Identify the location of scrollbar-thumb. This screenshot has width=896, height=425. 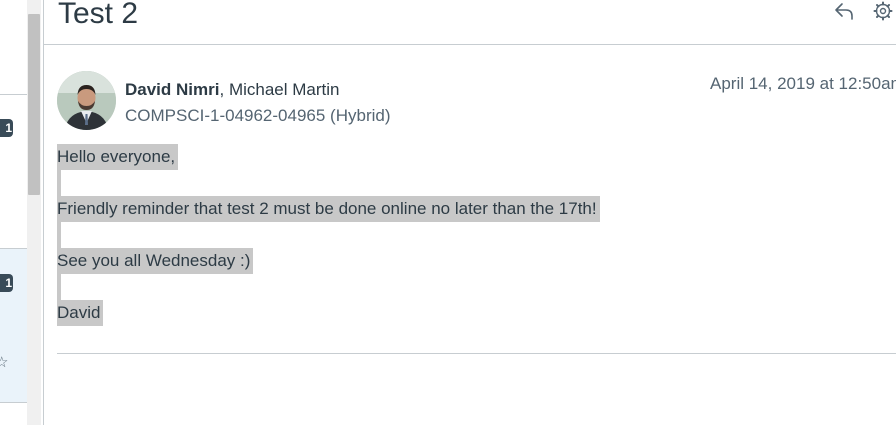
(34, 104).